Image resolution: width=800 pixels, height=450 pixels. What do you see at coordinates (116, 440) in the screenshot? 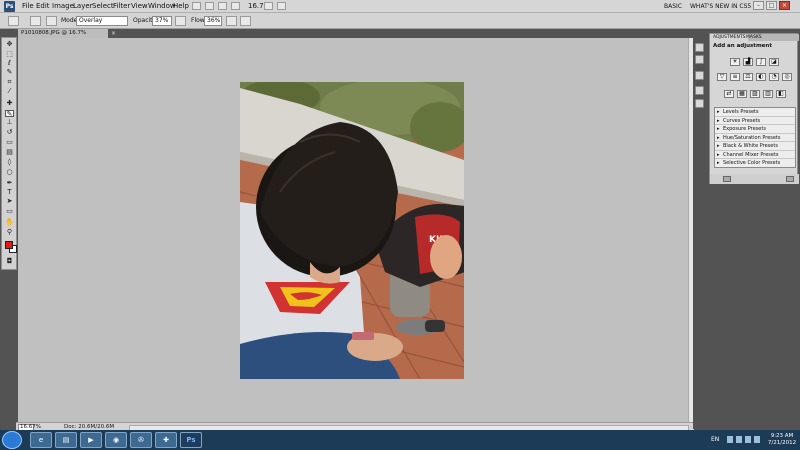
I see `chrome-icon: ◉` at bounding box center [116, 440].